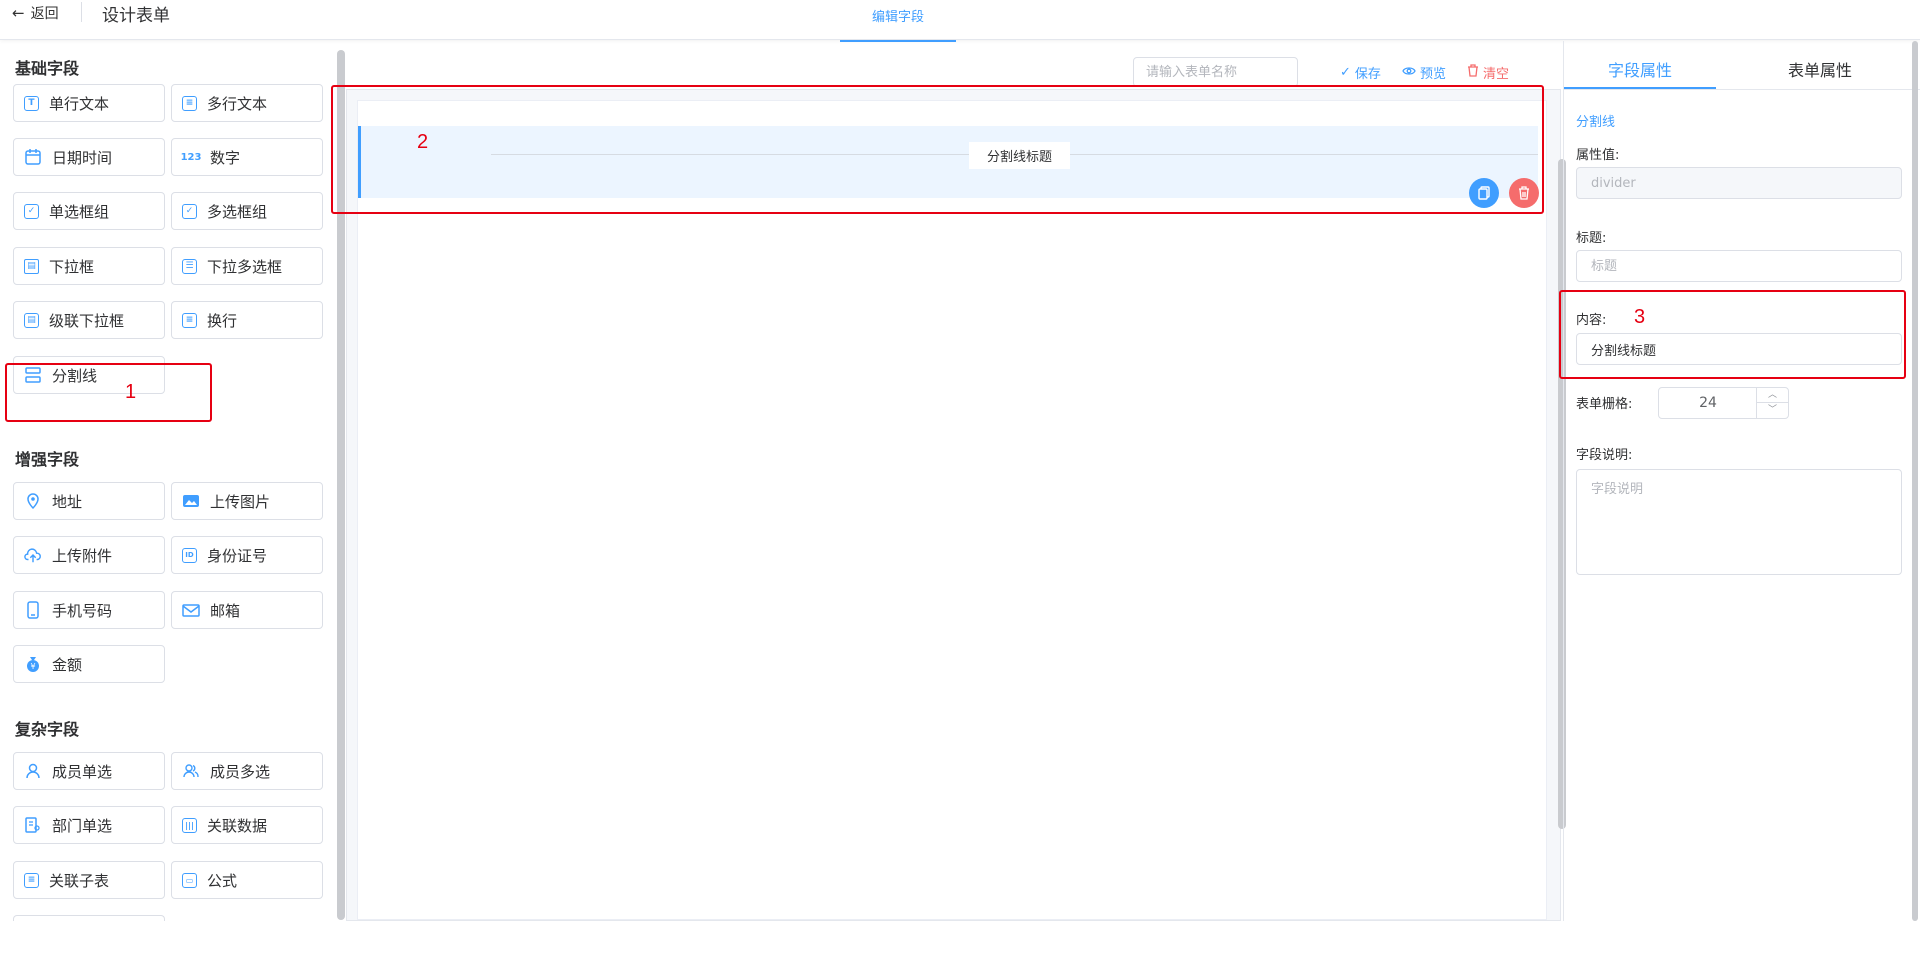 The width and height of the screenshot is (1920, 969). What do you see at coordinates (237, 825) in the screenshot?
I see `field-label: 关联数据` at bounding box center [237, 825].